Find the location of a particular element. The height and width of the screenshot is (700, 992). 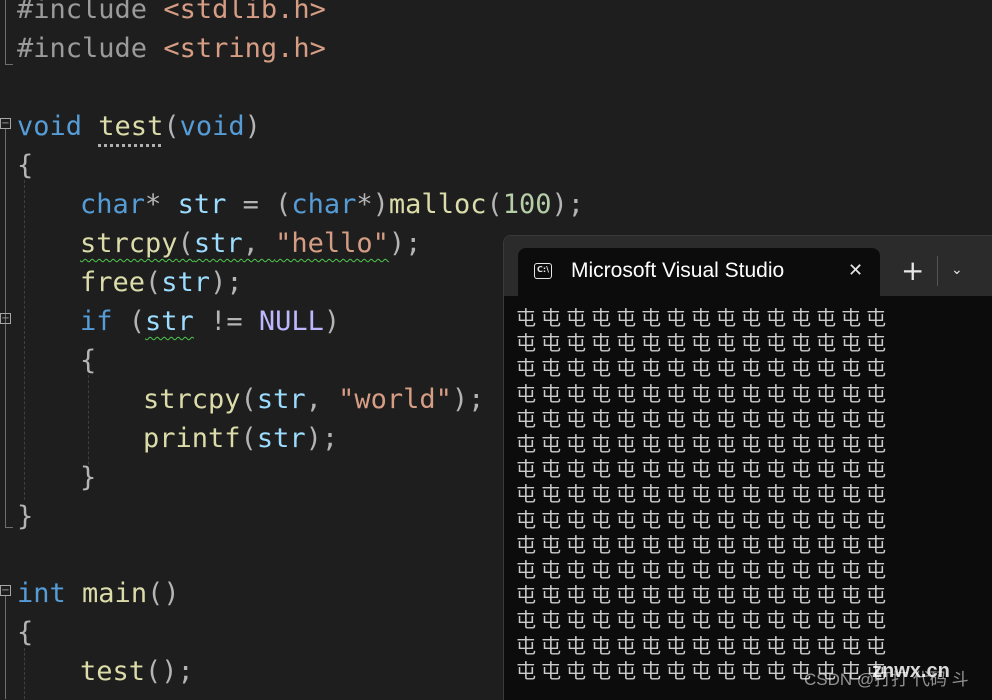

command-prompt-icon: C:\ is located at coordinates (543, 271).